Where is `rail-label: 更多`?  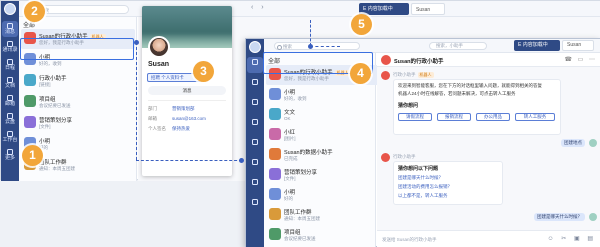
rail-label: 更多 is located at coordinates (9, 158).